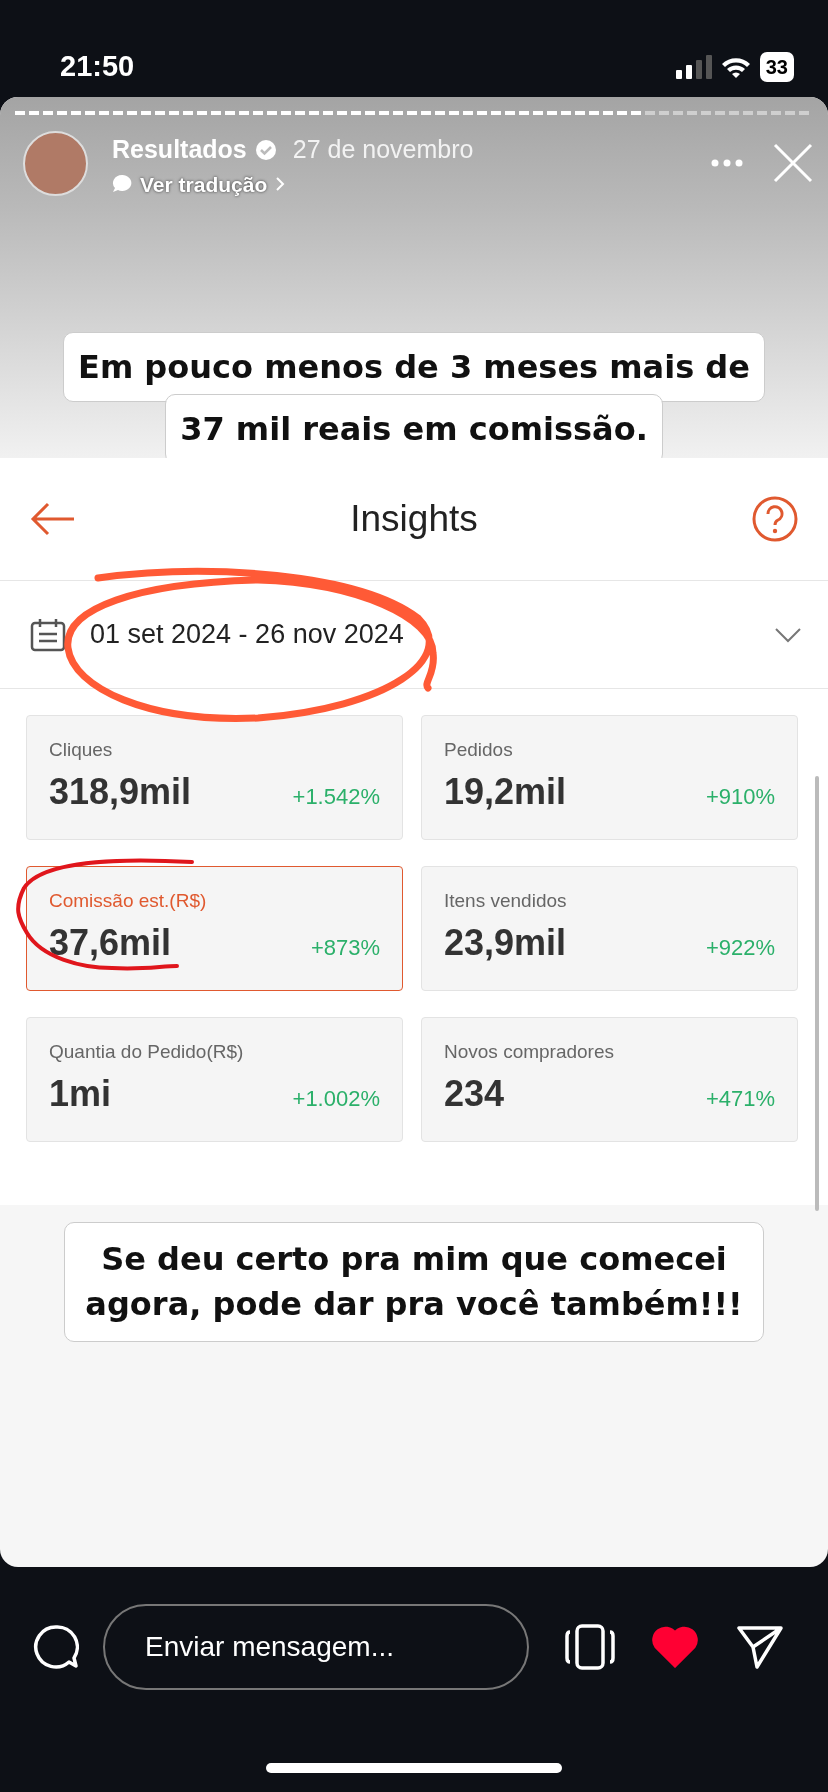 This screenshot has height=1792, width=828. What do you see at coordinates (146, 1051) in the screenshot?
I see `metric-label: Quantia do Pedido(R$)` at bounding box center [146, 1051].